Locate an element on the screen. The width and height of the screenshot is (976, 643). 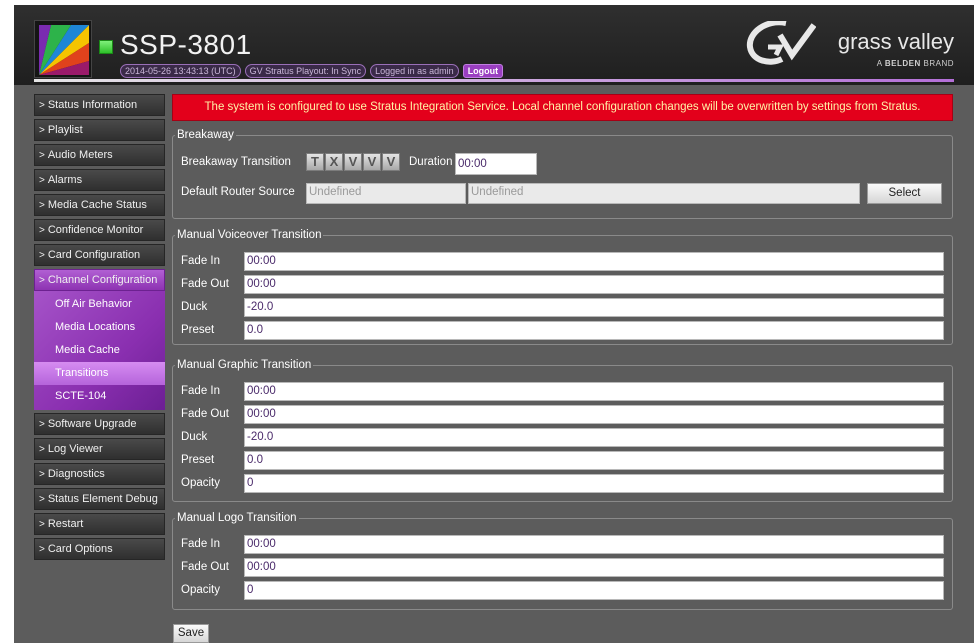
sidebar-item-media-cache-status: > Media Cache Status is located at coordinates (99, 205).